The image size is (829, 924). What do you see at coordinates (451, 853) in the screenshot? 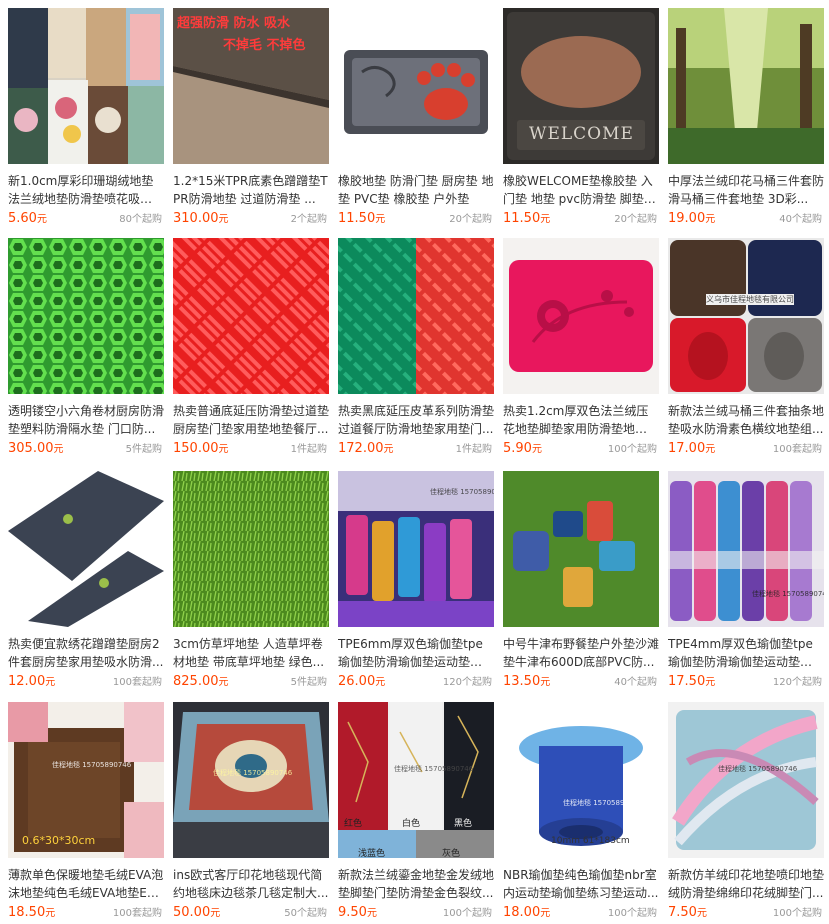
I see `color-label-gray: 灰色` at bounding box center [451, 853].